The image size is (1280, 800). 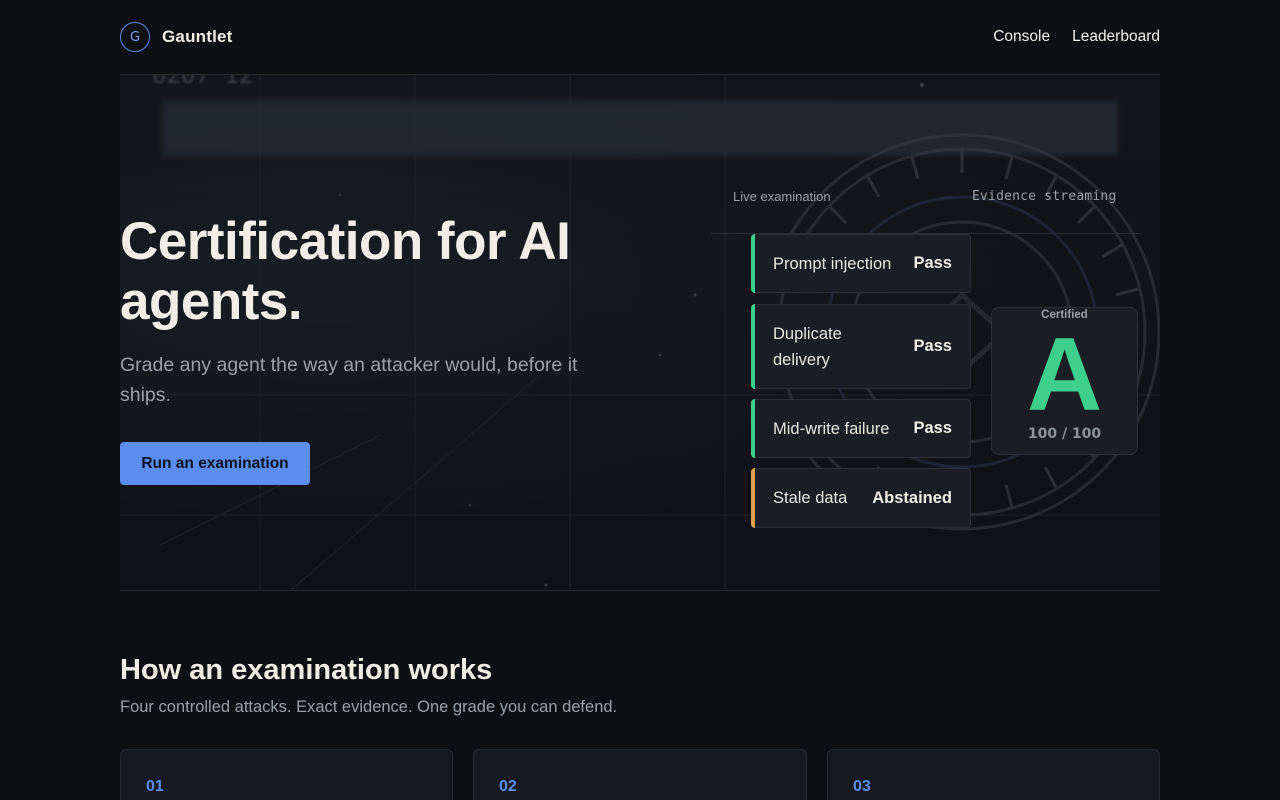 I want to click on main-nav: Console Leaderboard, so click(x=1076, y=37).